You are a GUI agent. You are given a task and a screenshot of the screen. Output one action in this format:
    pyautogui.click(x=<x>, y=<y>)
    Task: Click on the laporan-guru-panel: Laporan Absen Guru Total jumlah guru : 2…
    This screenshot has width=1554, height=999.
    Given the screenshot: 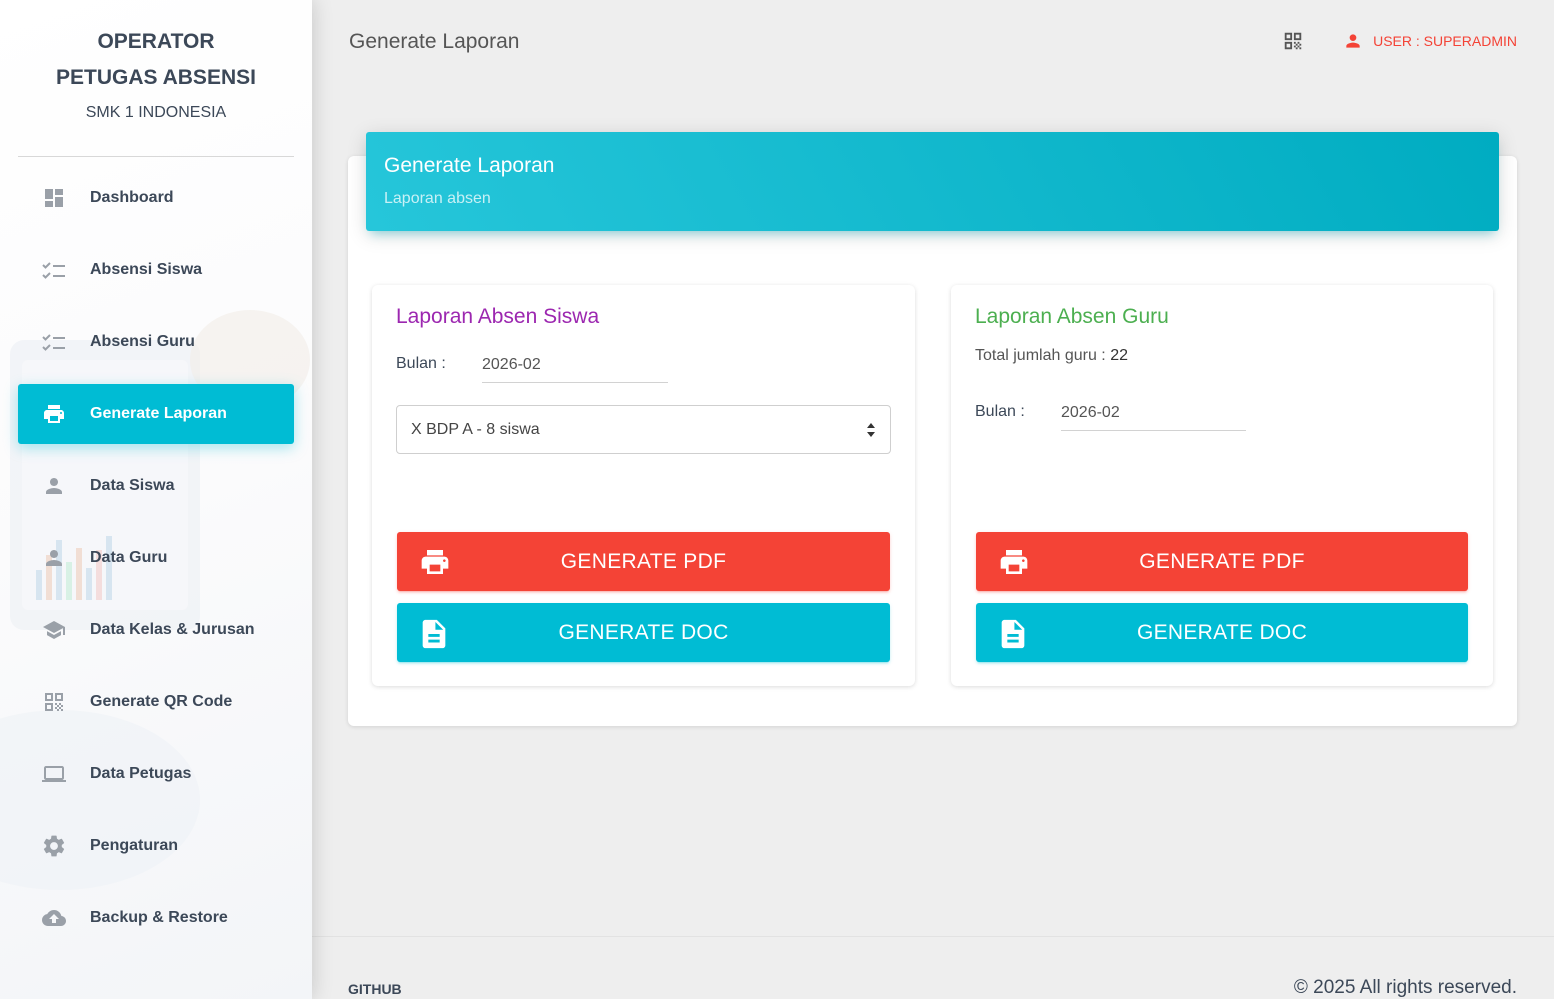 What is the action you would take?
    pyautogui.click(x=1222, y=485)
    